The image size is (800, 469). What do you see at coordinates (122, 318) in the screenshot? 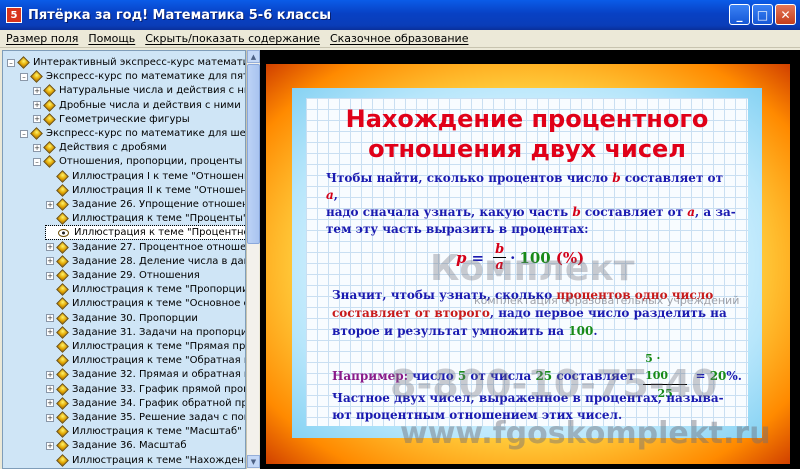
I see `tree-item: + Задание 30. Пропорции` at bounding box center [122, 318].